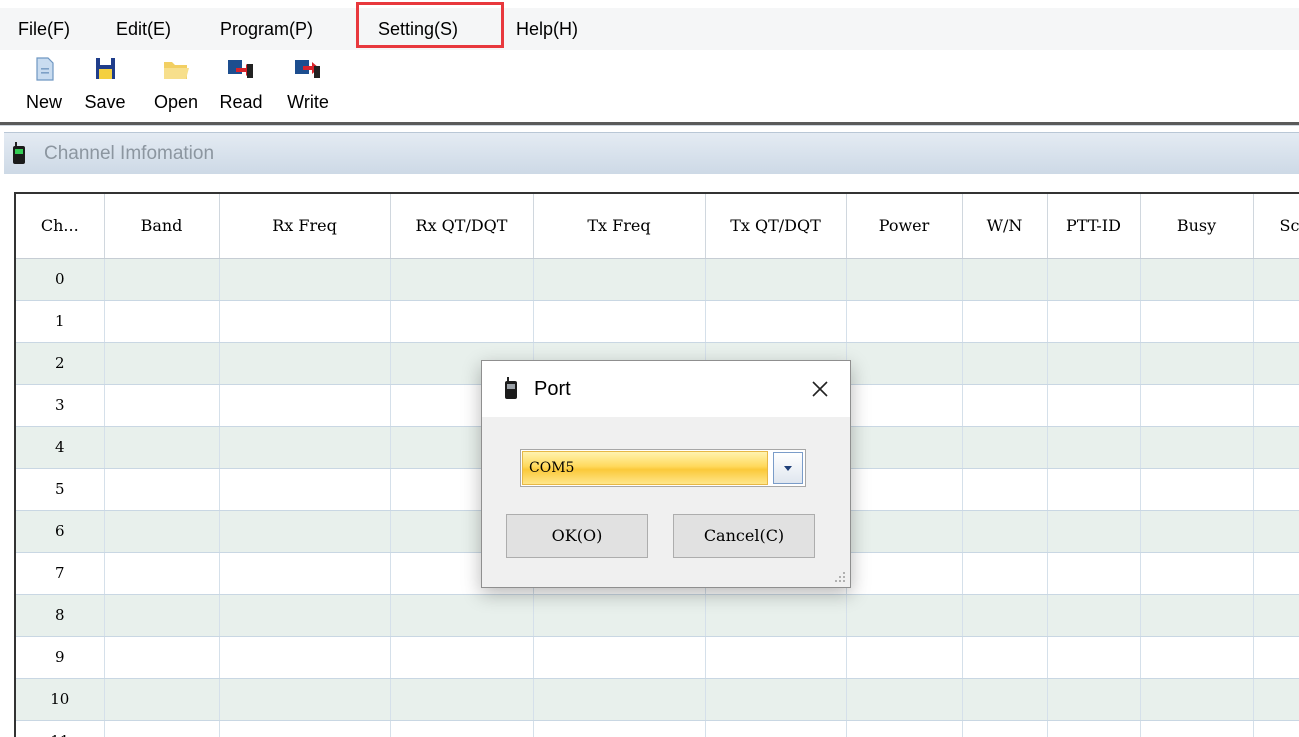 This screenshot has height=737, width=1299. What do you see at coordinates (241, 86) in the screenshot?
I see `read-button: Read` at bounding box center [241, 86].